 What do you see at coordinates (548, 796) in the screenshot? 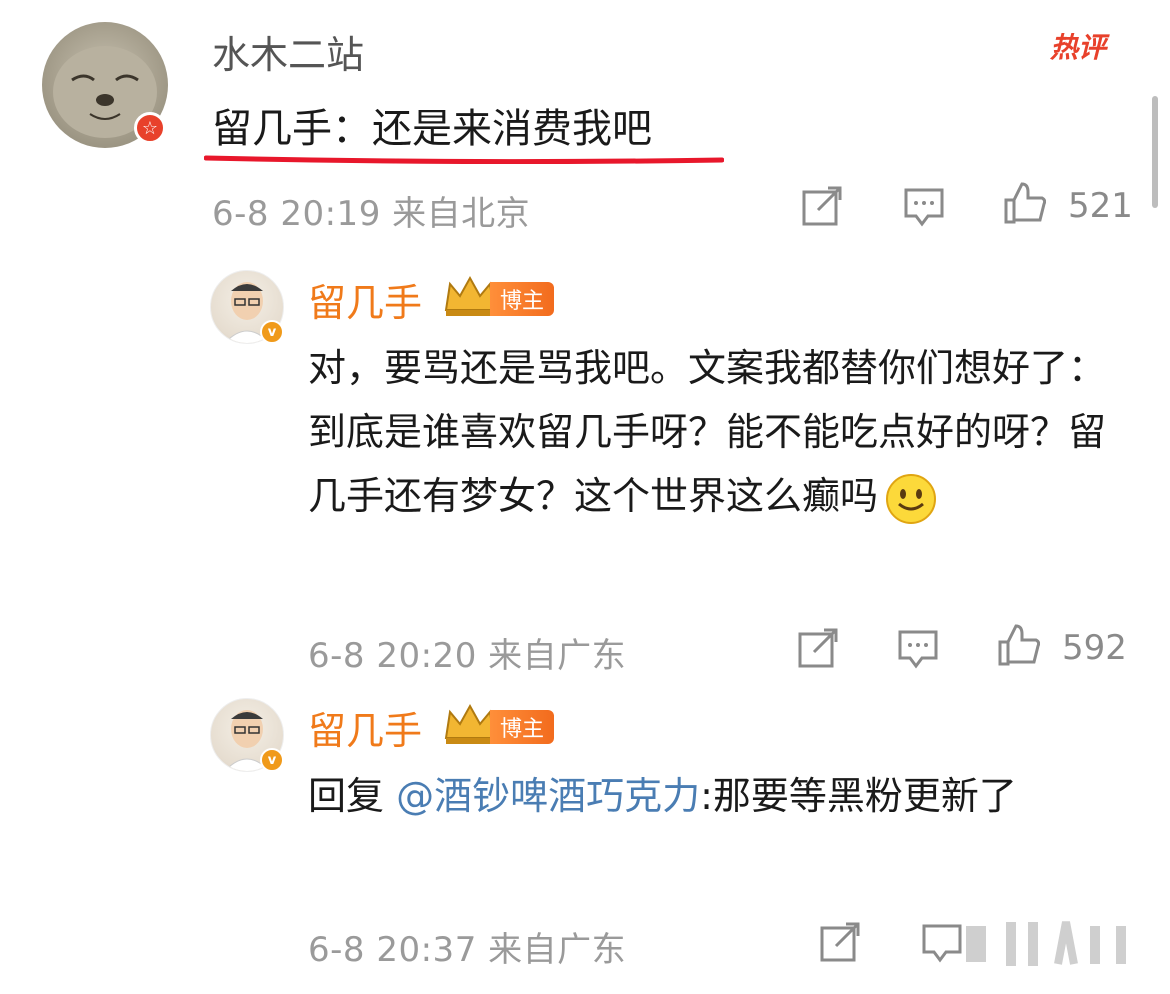
I see `mention-link: @酒钞啤酒巧克力` at bounding box center [548, 796].